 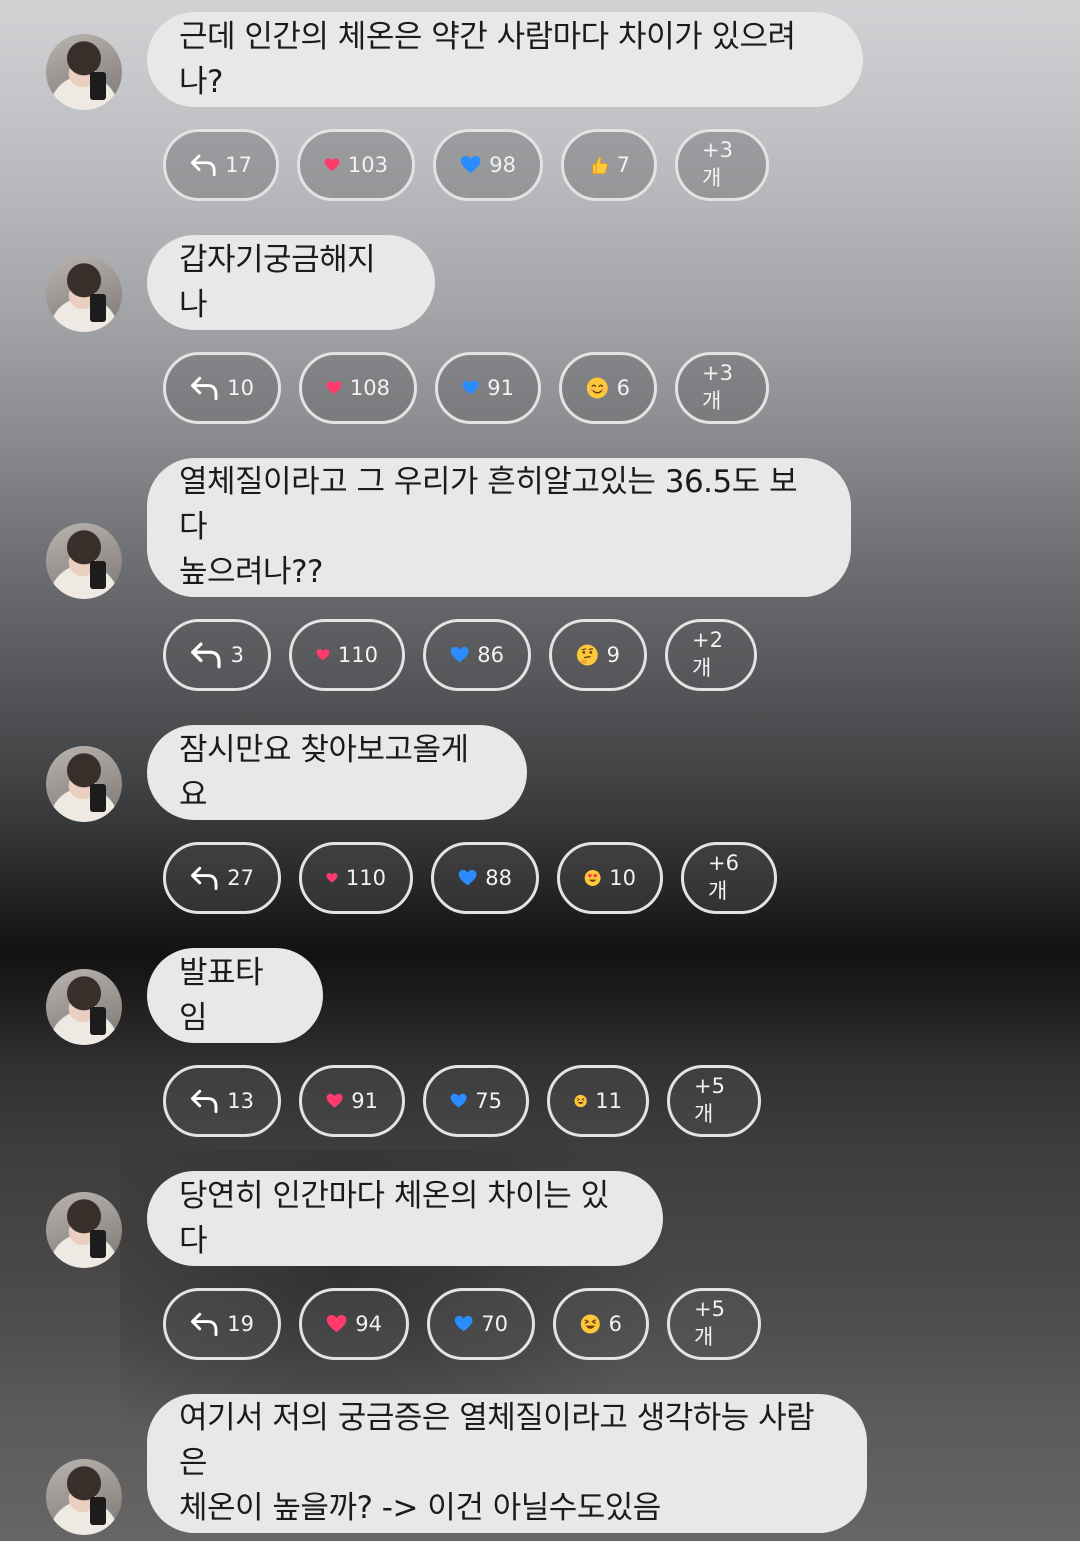 I want to click on emoji-reaction: 9, so click(x=598, y=655).